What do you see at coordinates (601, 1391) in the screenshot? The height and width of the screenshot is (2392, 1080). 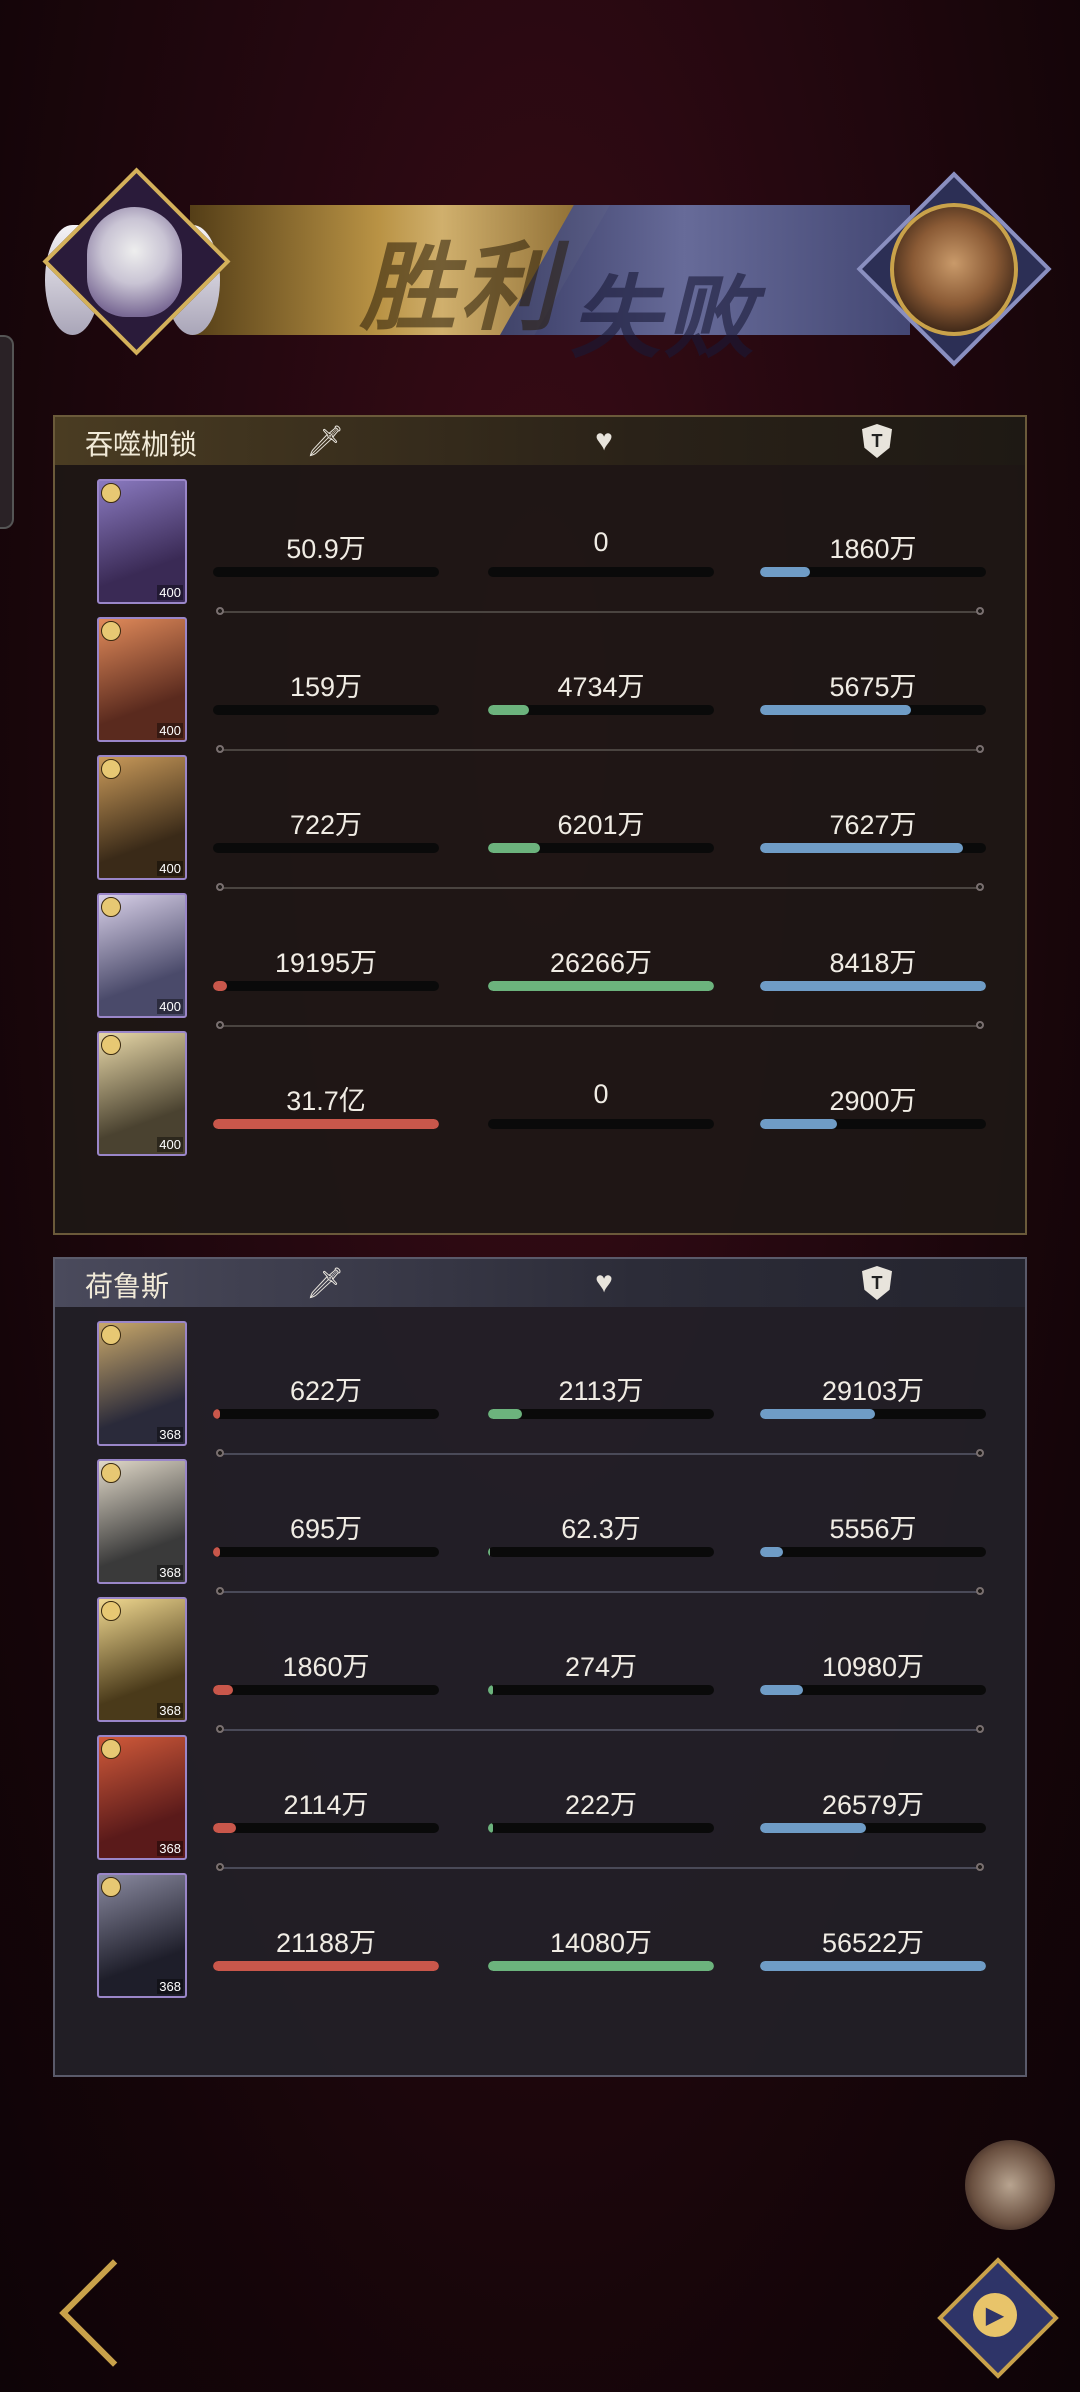 I see `healing-value: 2113万` at bounding box center [601, 1391].